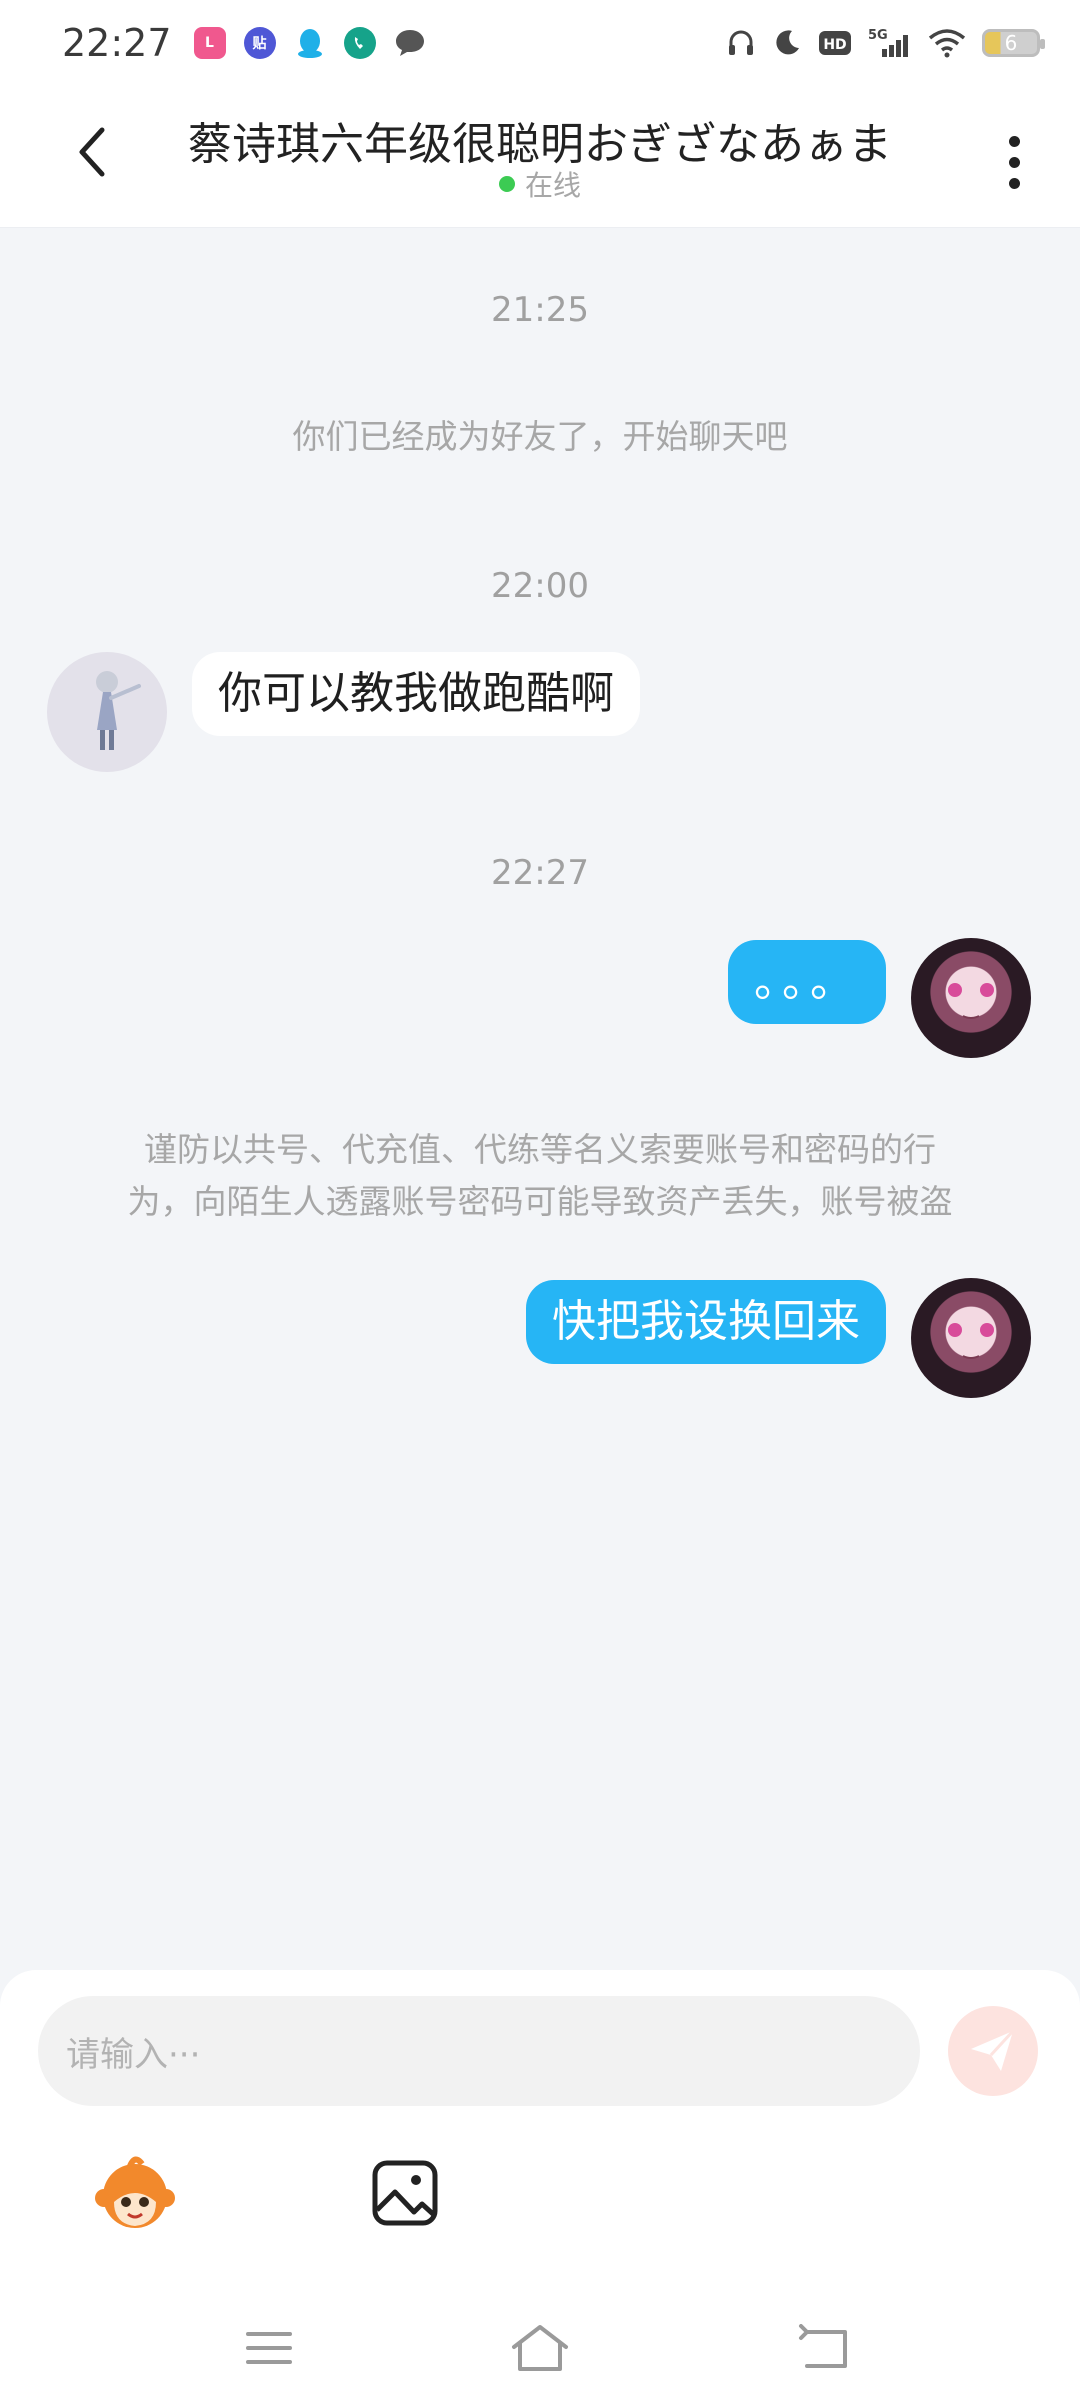 The width and height of the screenshot is (1080, 2408). I want to click on warning-line-1: 谨防以共号、代充值、代练等名义索要账号和密码的行, so click(540, 1149).